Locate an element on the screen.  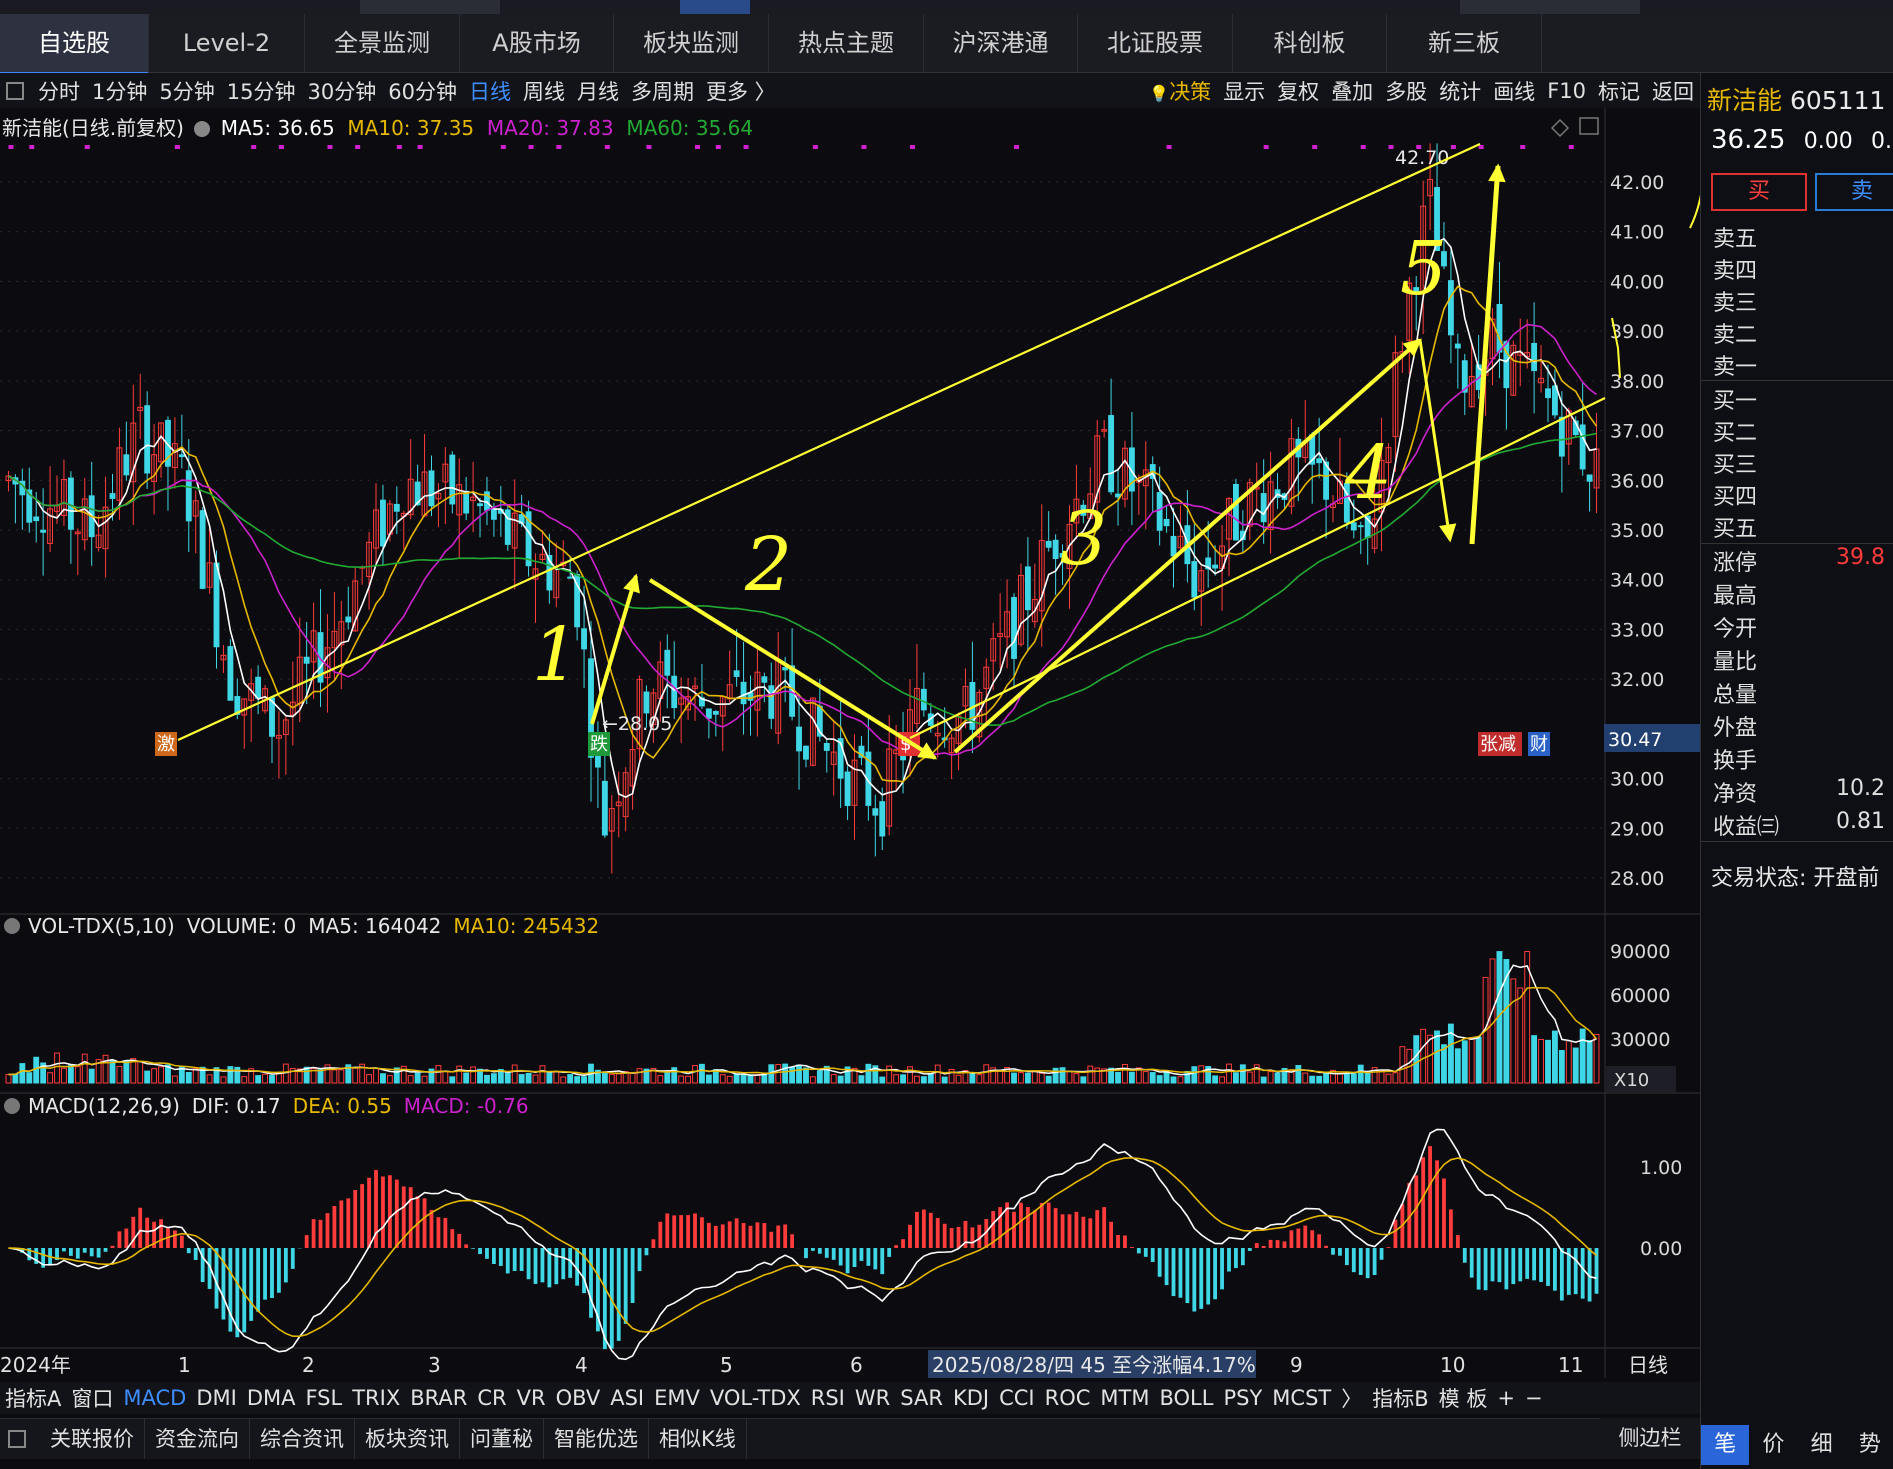
tool-6: 画线 is located at coordinates (1514, 91).